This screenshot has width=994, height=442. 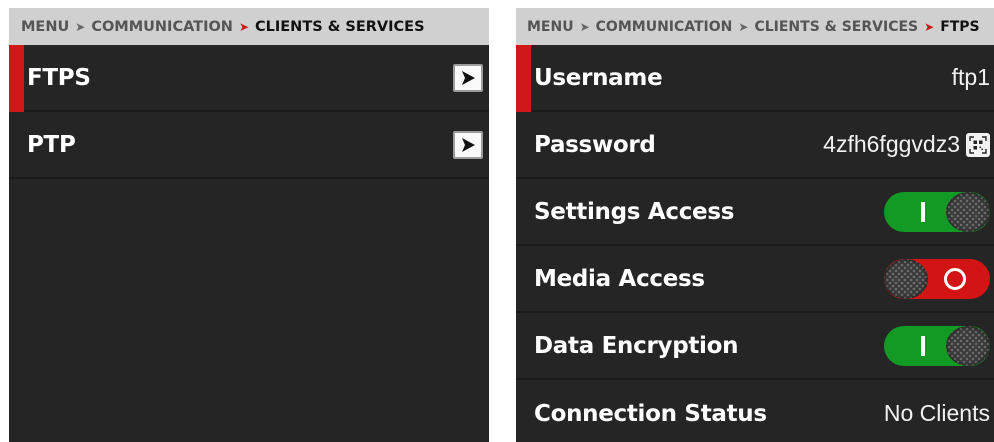 I want to click on setting-label: Media Access, so click(x=619, y=278).